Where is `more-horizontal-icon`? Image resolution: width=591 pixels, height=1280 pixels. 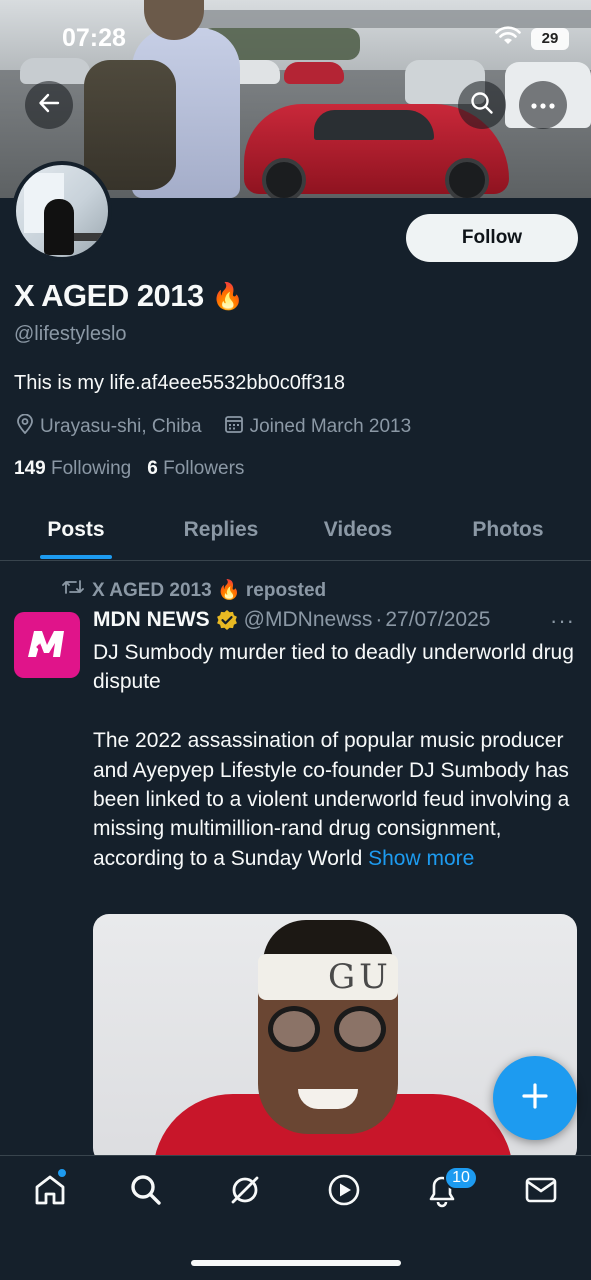
more-horizontal-icon is located at coordinates (543, 105).